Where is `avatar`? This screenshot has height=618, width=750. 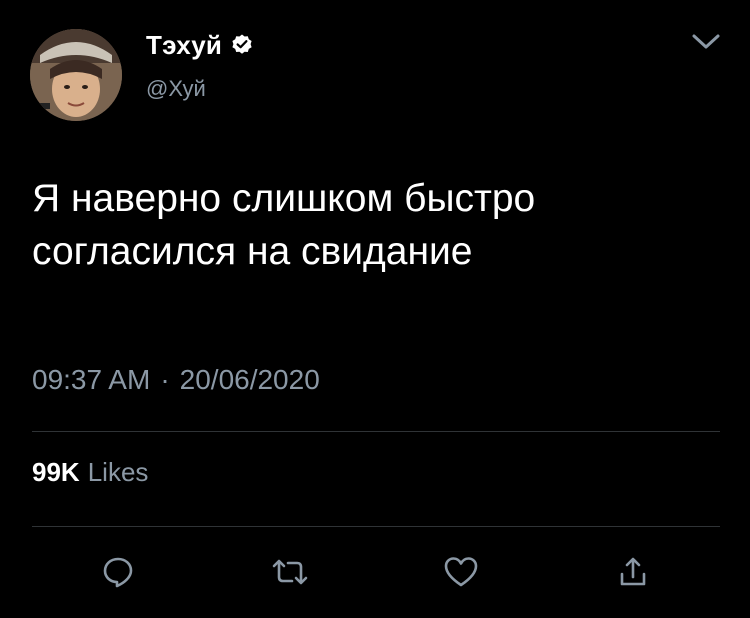
avatar is located at coordinates (76, 75).